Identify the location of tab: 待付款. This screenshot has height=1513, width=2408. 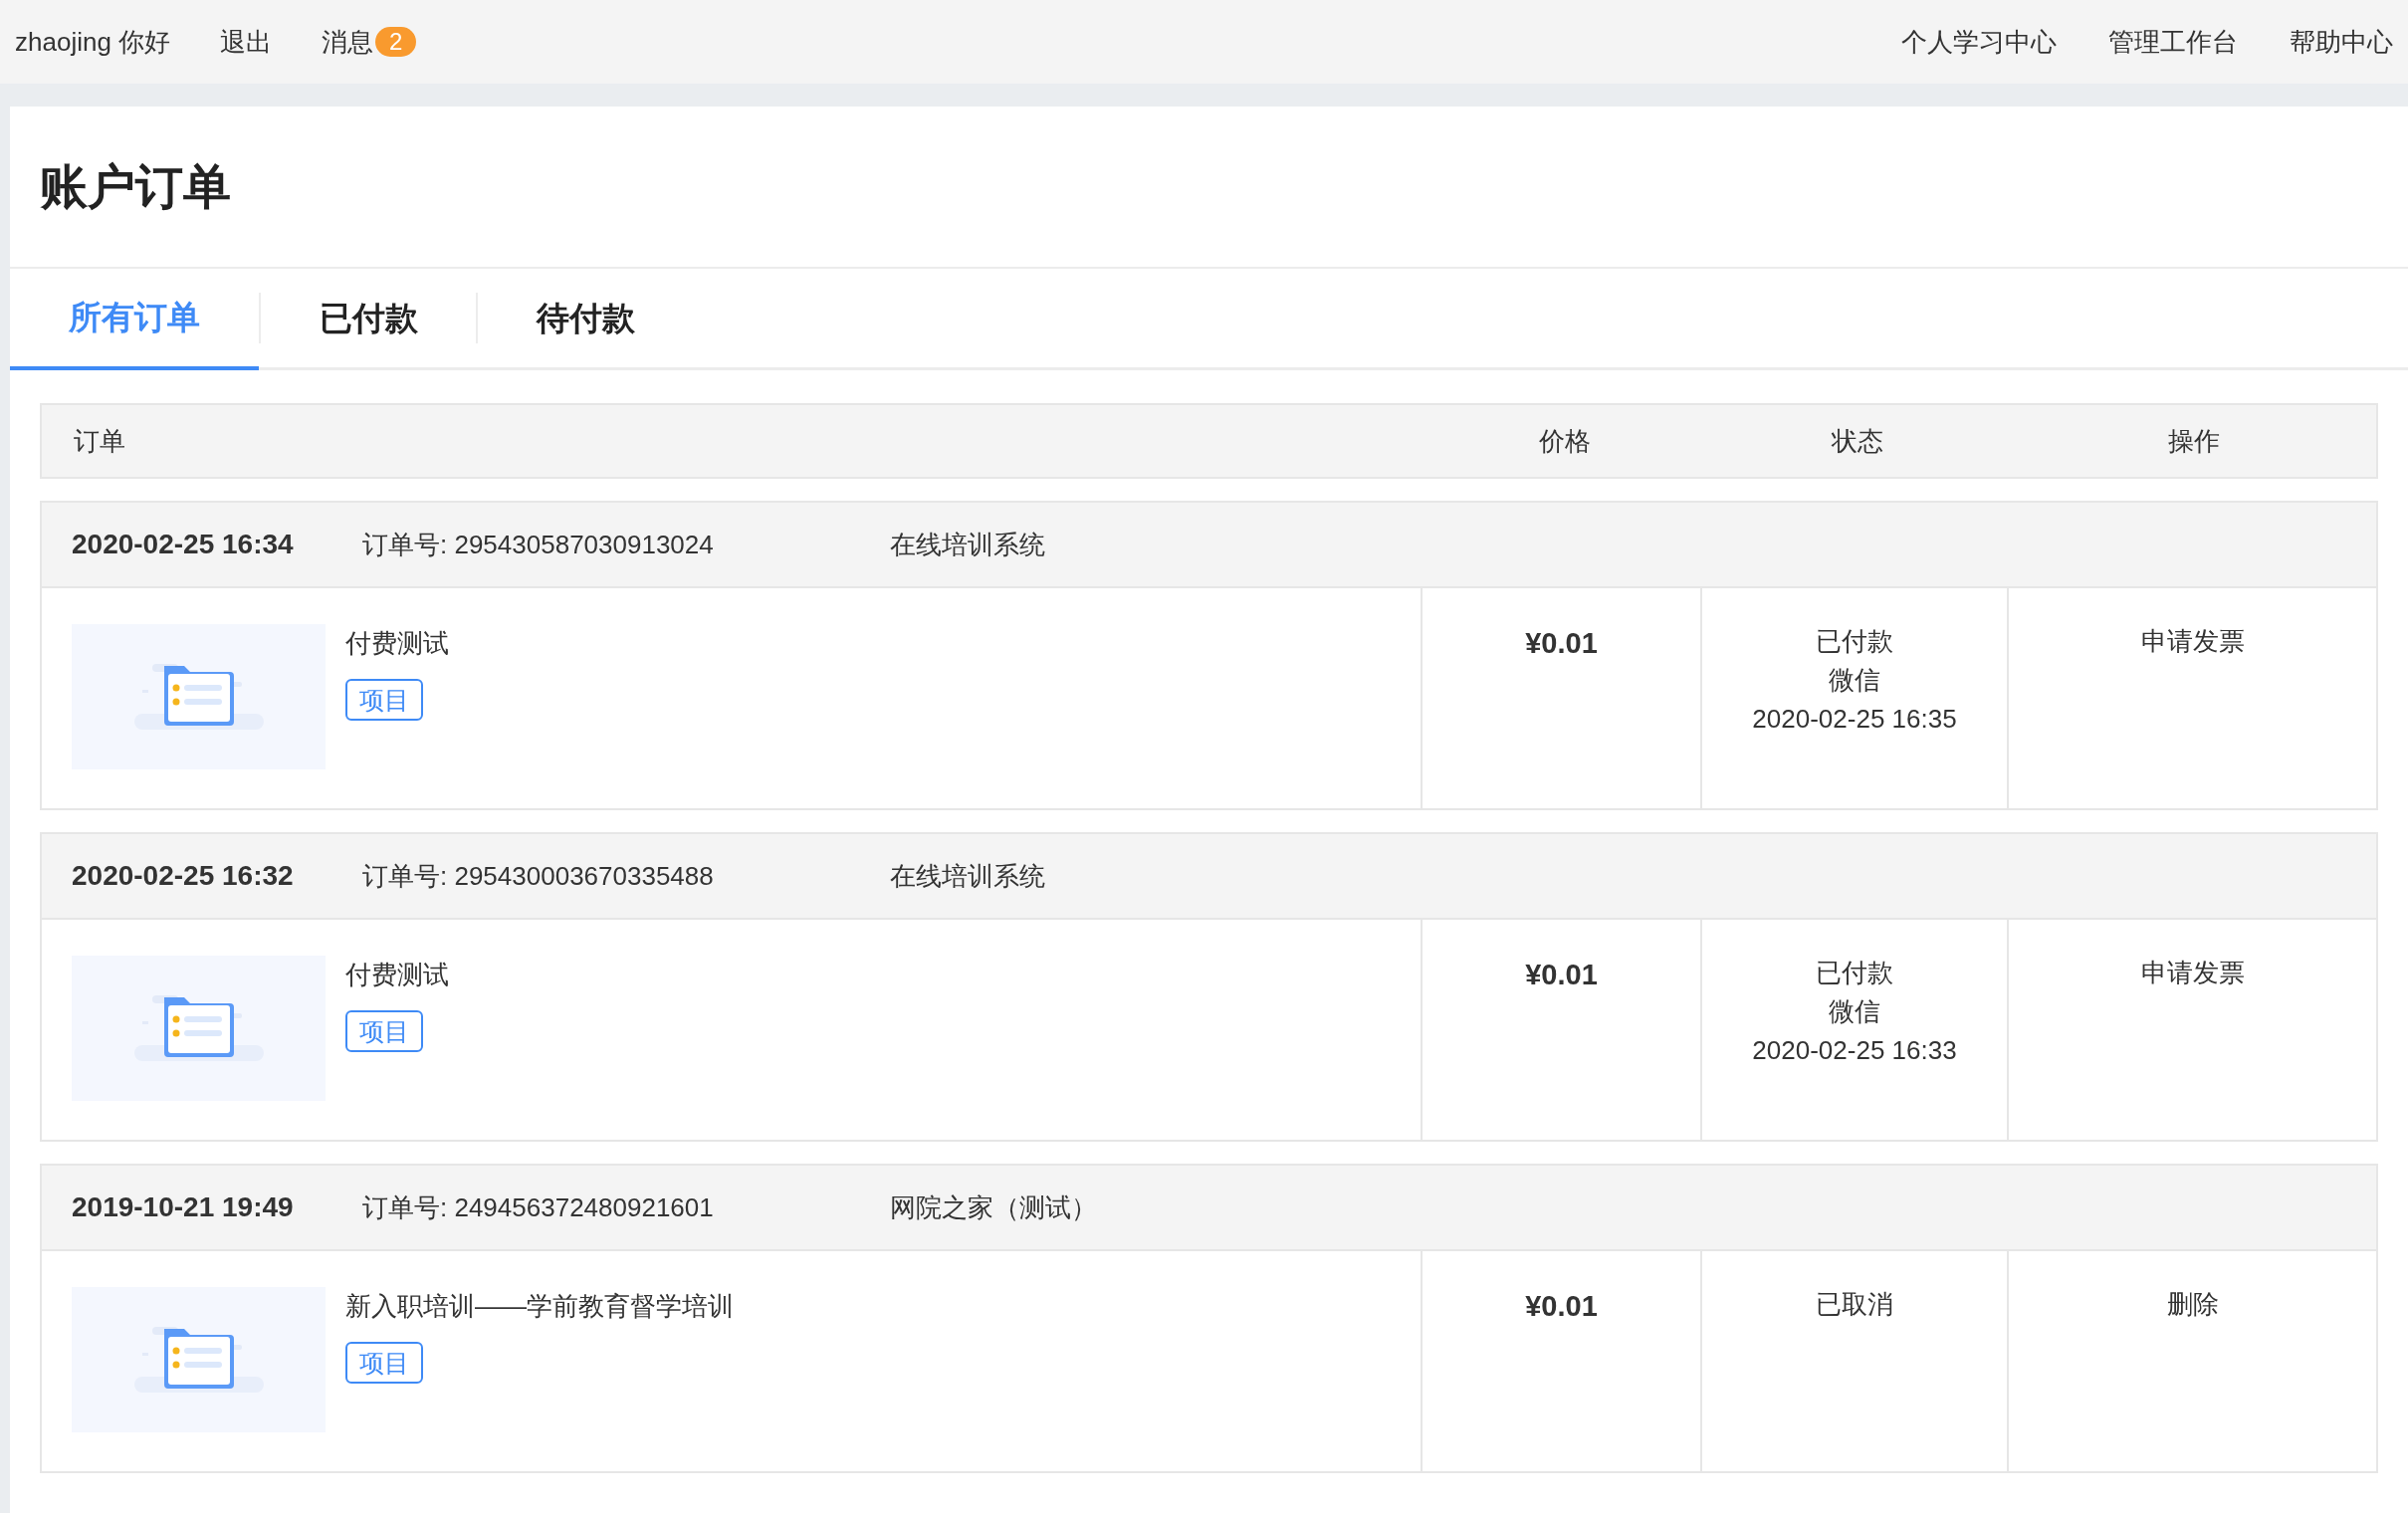
(585, 318).